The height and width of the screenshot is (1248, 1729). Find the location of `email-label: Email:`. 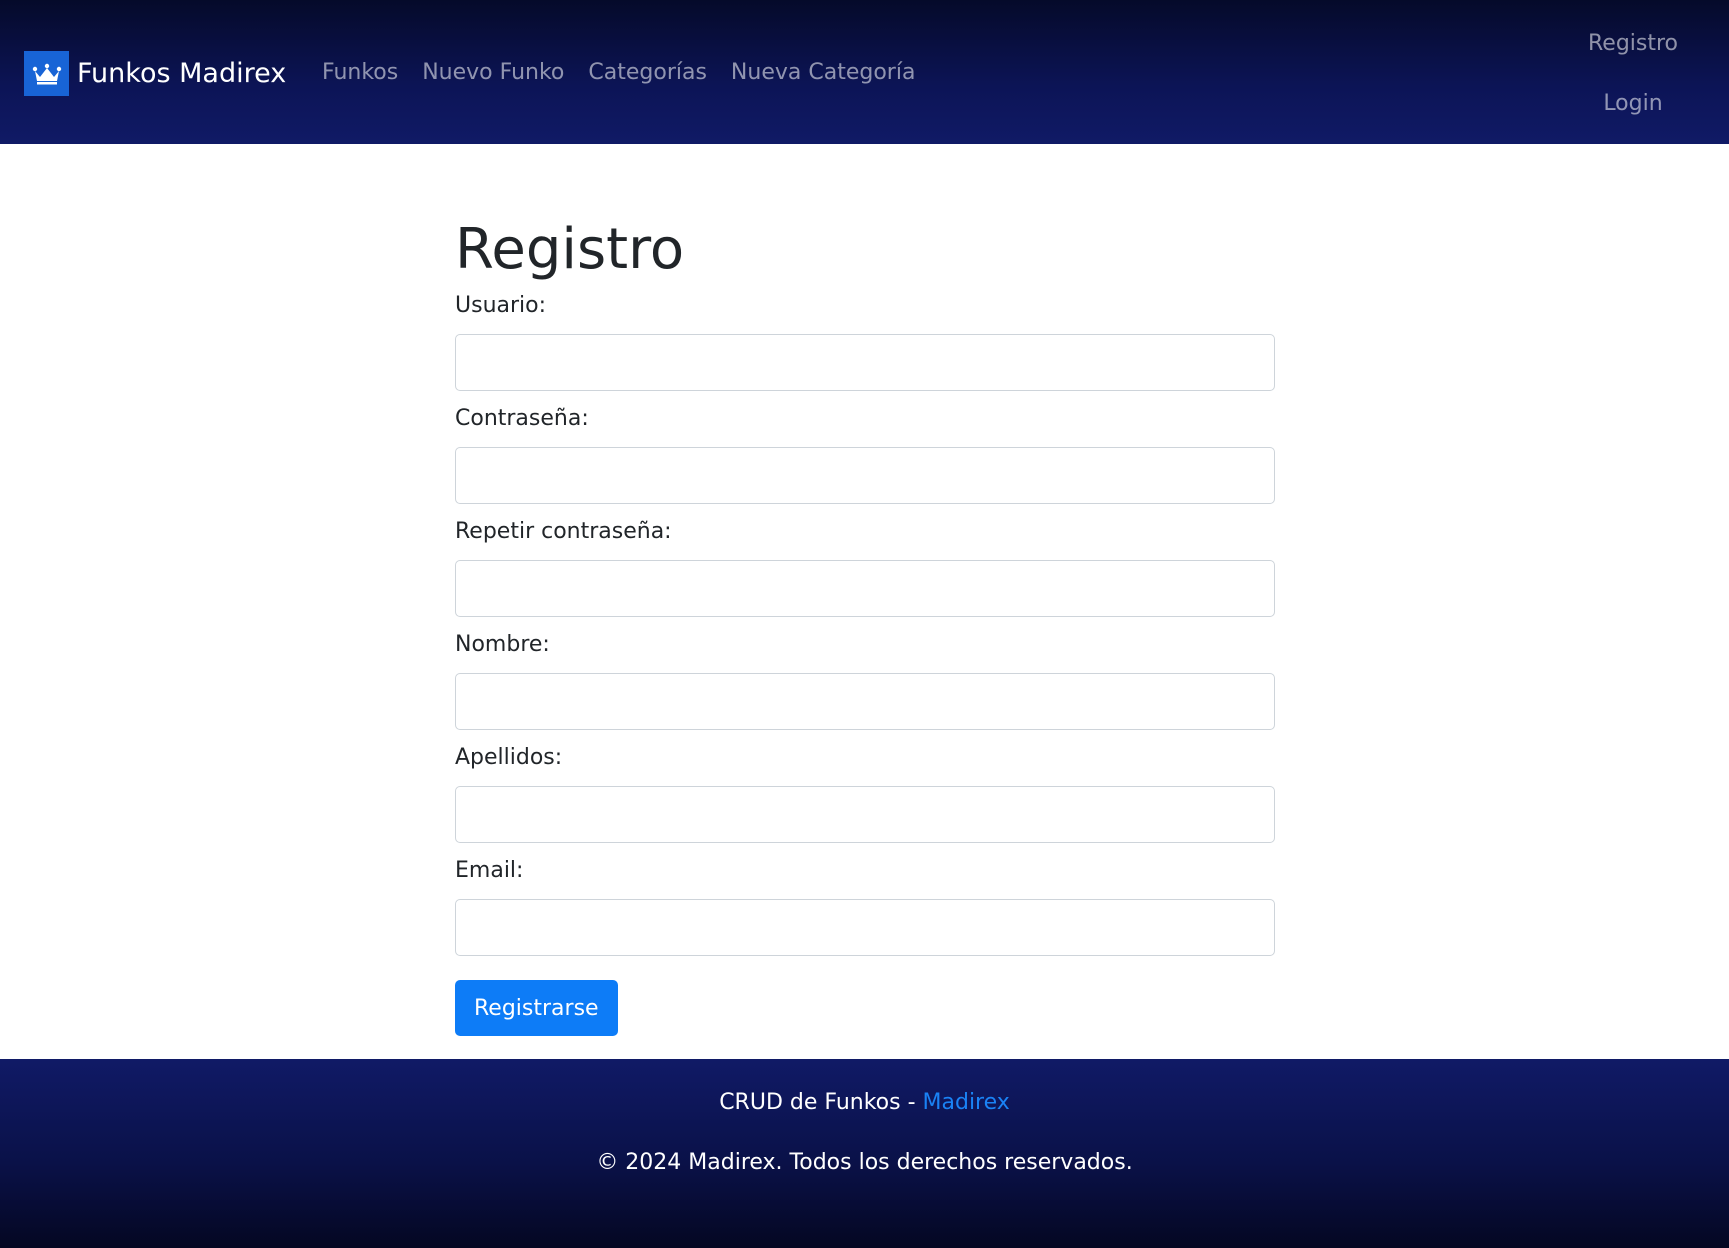

email-label: Email: is located at coordinates (489, 870).